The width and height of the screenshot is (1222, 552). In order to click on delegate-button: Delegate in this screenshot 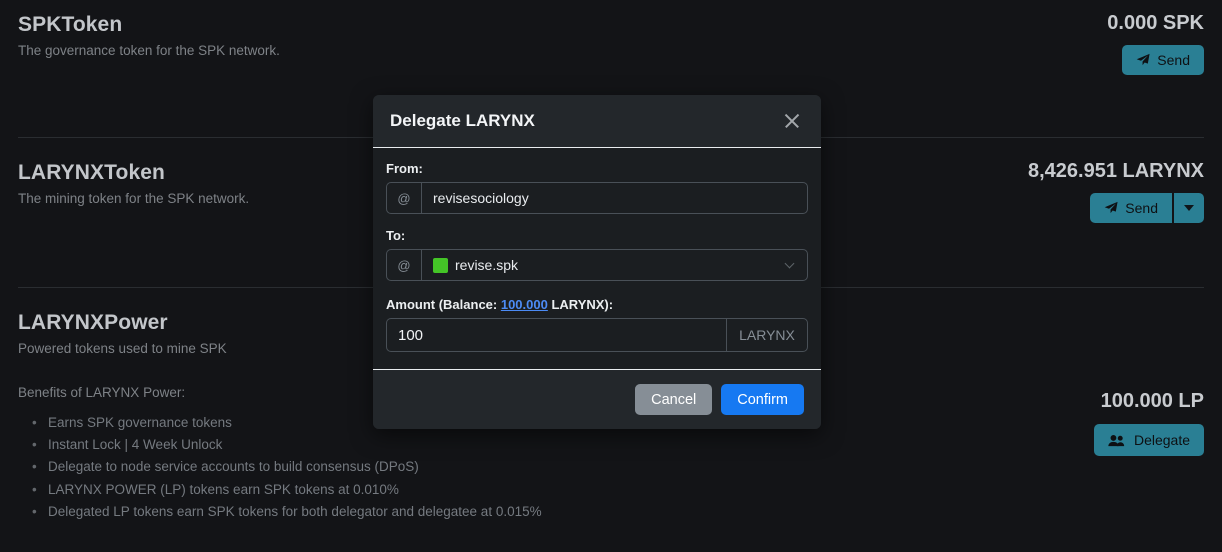, I will do `click(1148, 440)`.